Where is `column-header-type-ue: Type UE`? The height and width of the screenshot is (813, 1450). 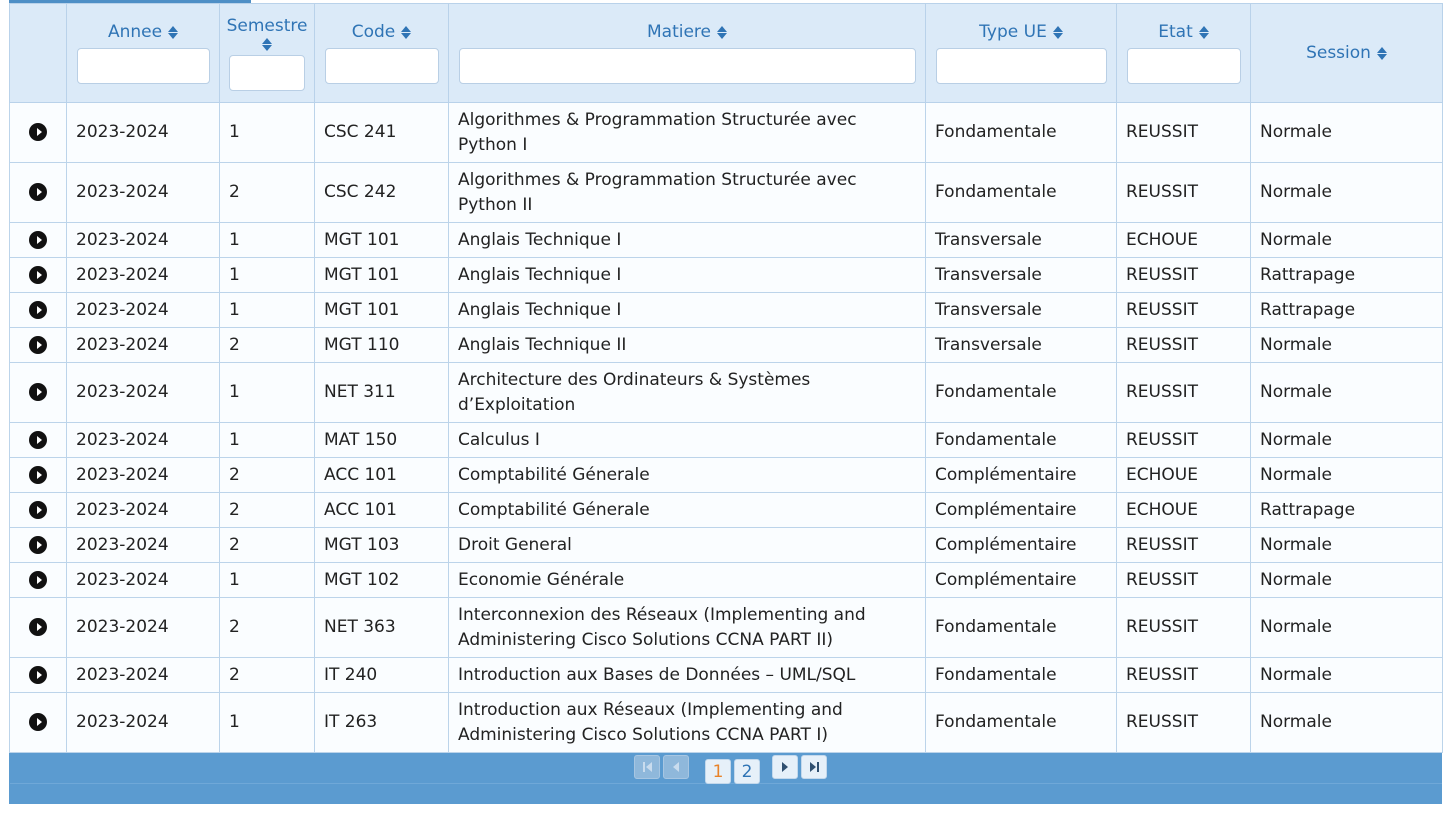 column-header-type-ue: Type UE is located at coordinates (1021, 53).